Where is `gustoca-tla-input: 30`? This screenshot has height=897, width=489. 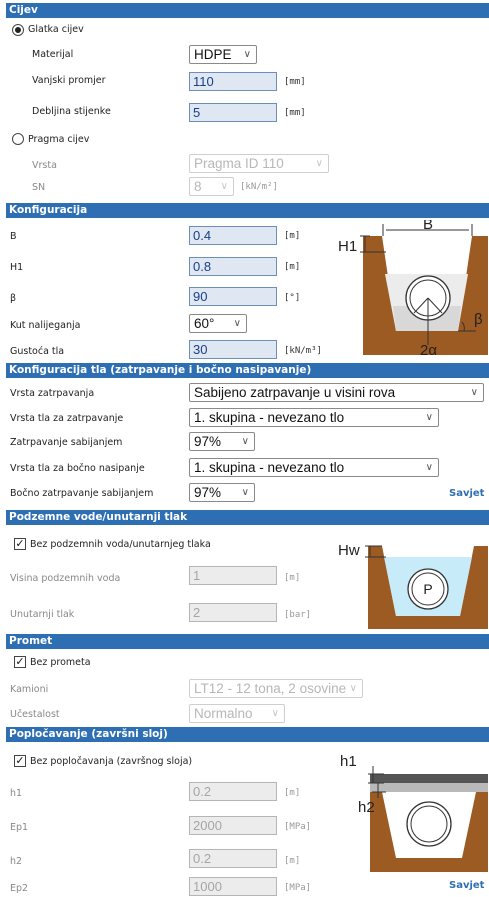
gustoca-tla-input: 30 is located at coordinates (233, 349).